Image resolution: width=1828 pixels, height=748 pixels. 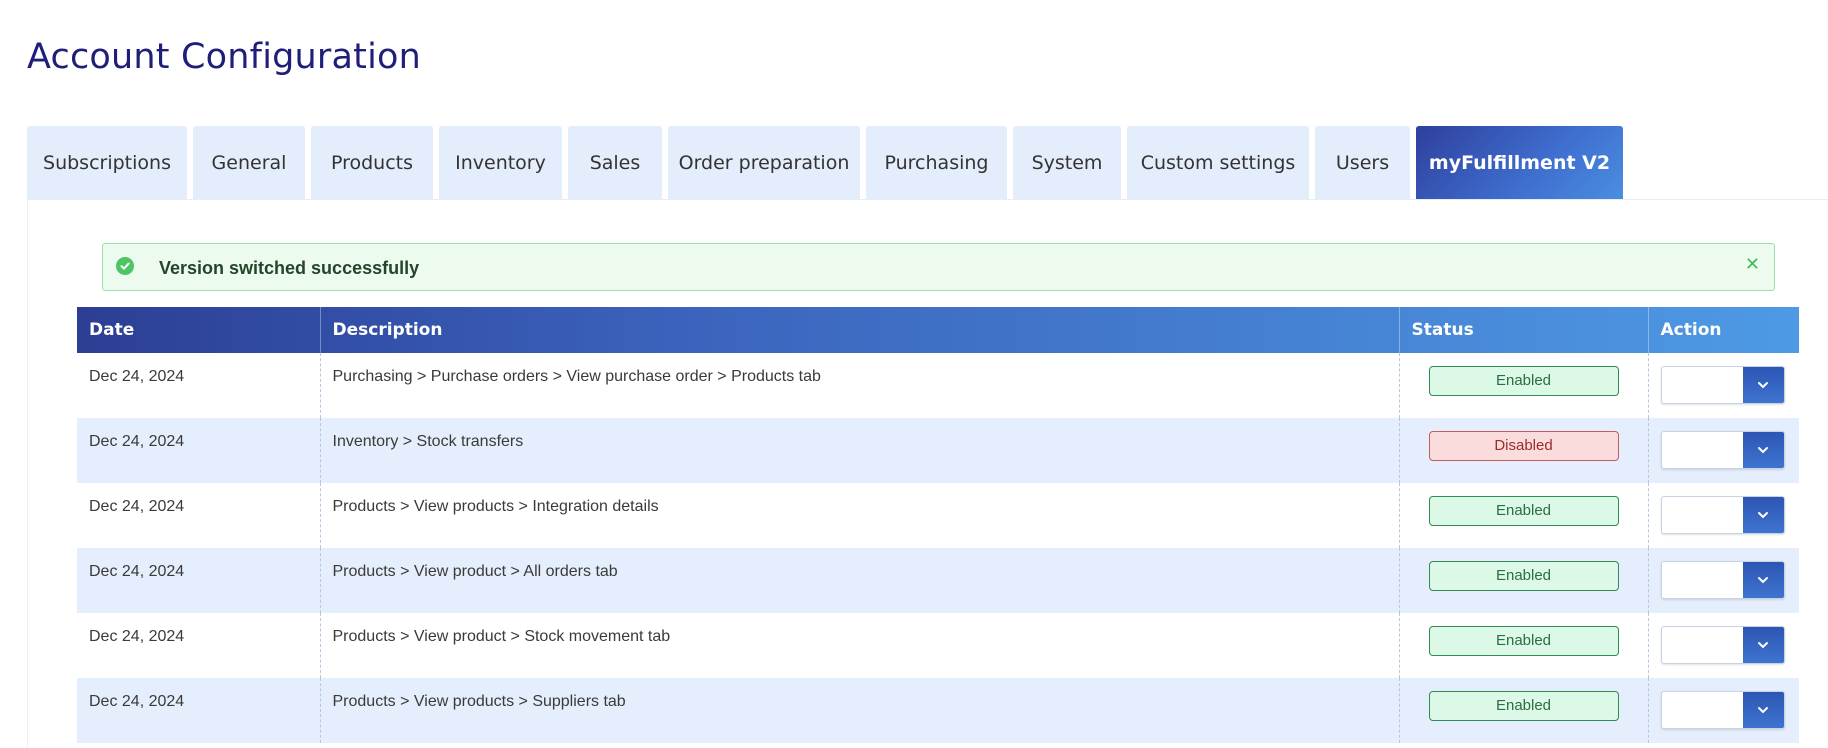 What do you see at coordinates (500, 163) in the screenshot?
I see `tab-inventory: Inventory` at bounding box center [500, 163].